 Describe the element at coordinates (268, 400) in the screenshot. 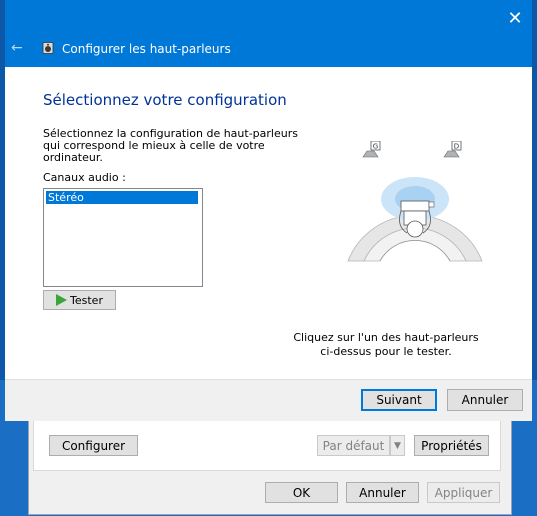

I see `wizard-footer: Suivant Annuler` at that location.